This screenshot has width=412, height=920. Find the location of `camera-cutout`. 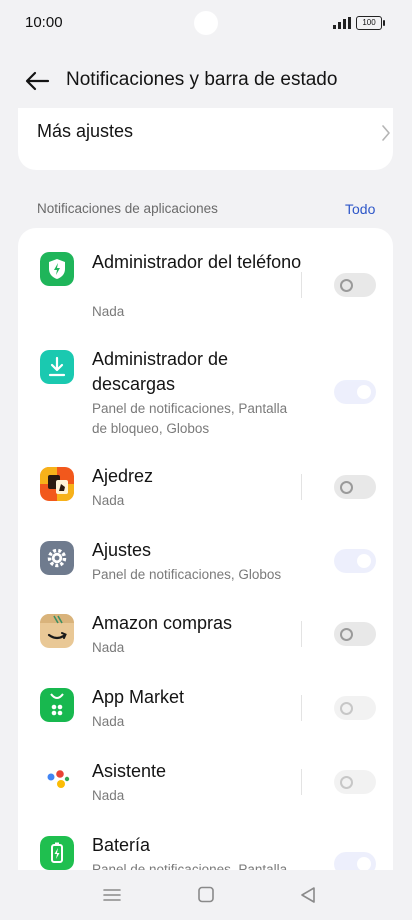

camera-cutout is located at coordinates (206, 23).